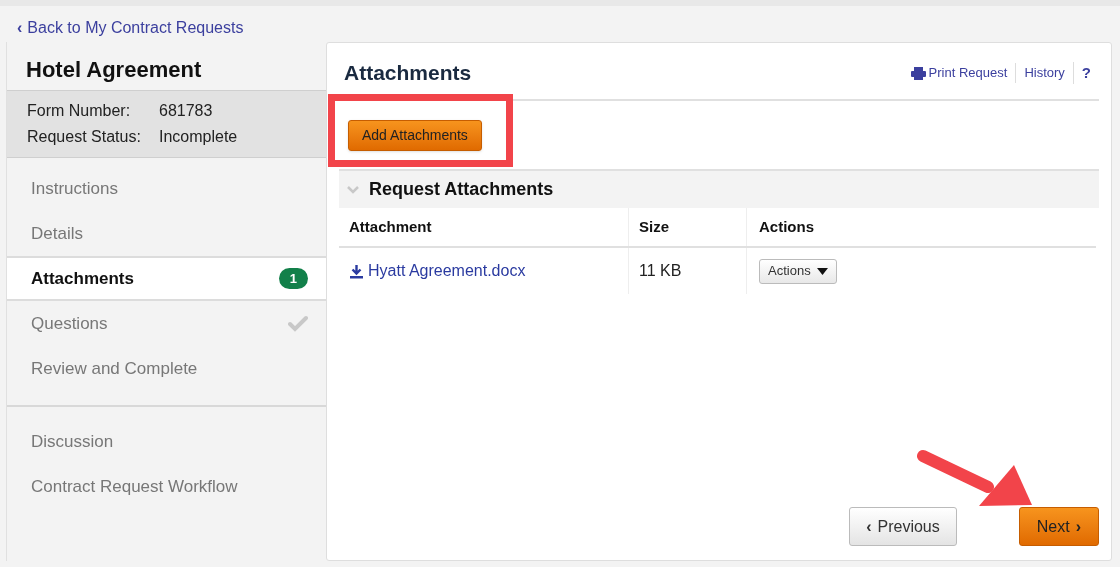 This screenshot has width=1120, height=567. I want to click on chevron-icon, so click(353, 189).